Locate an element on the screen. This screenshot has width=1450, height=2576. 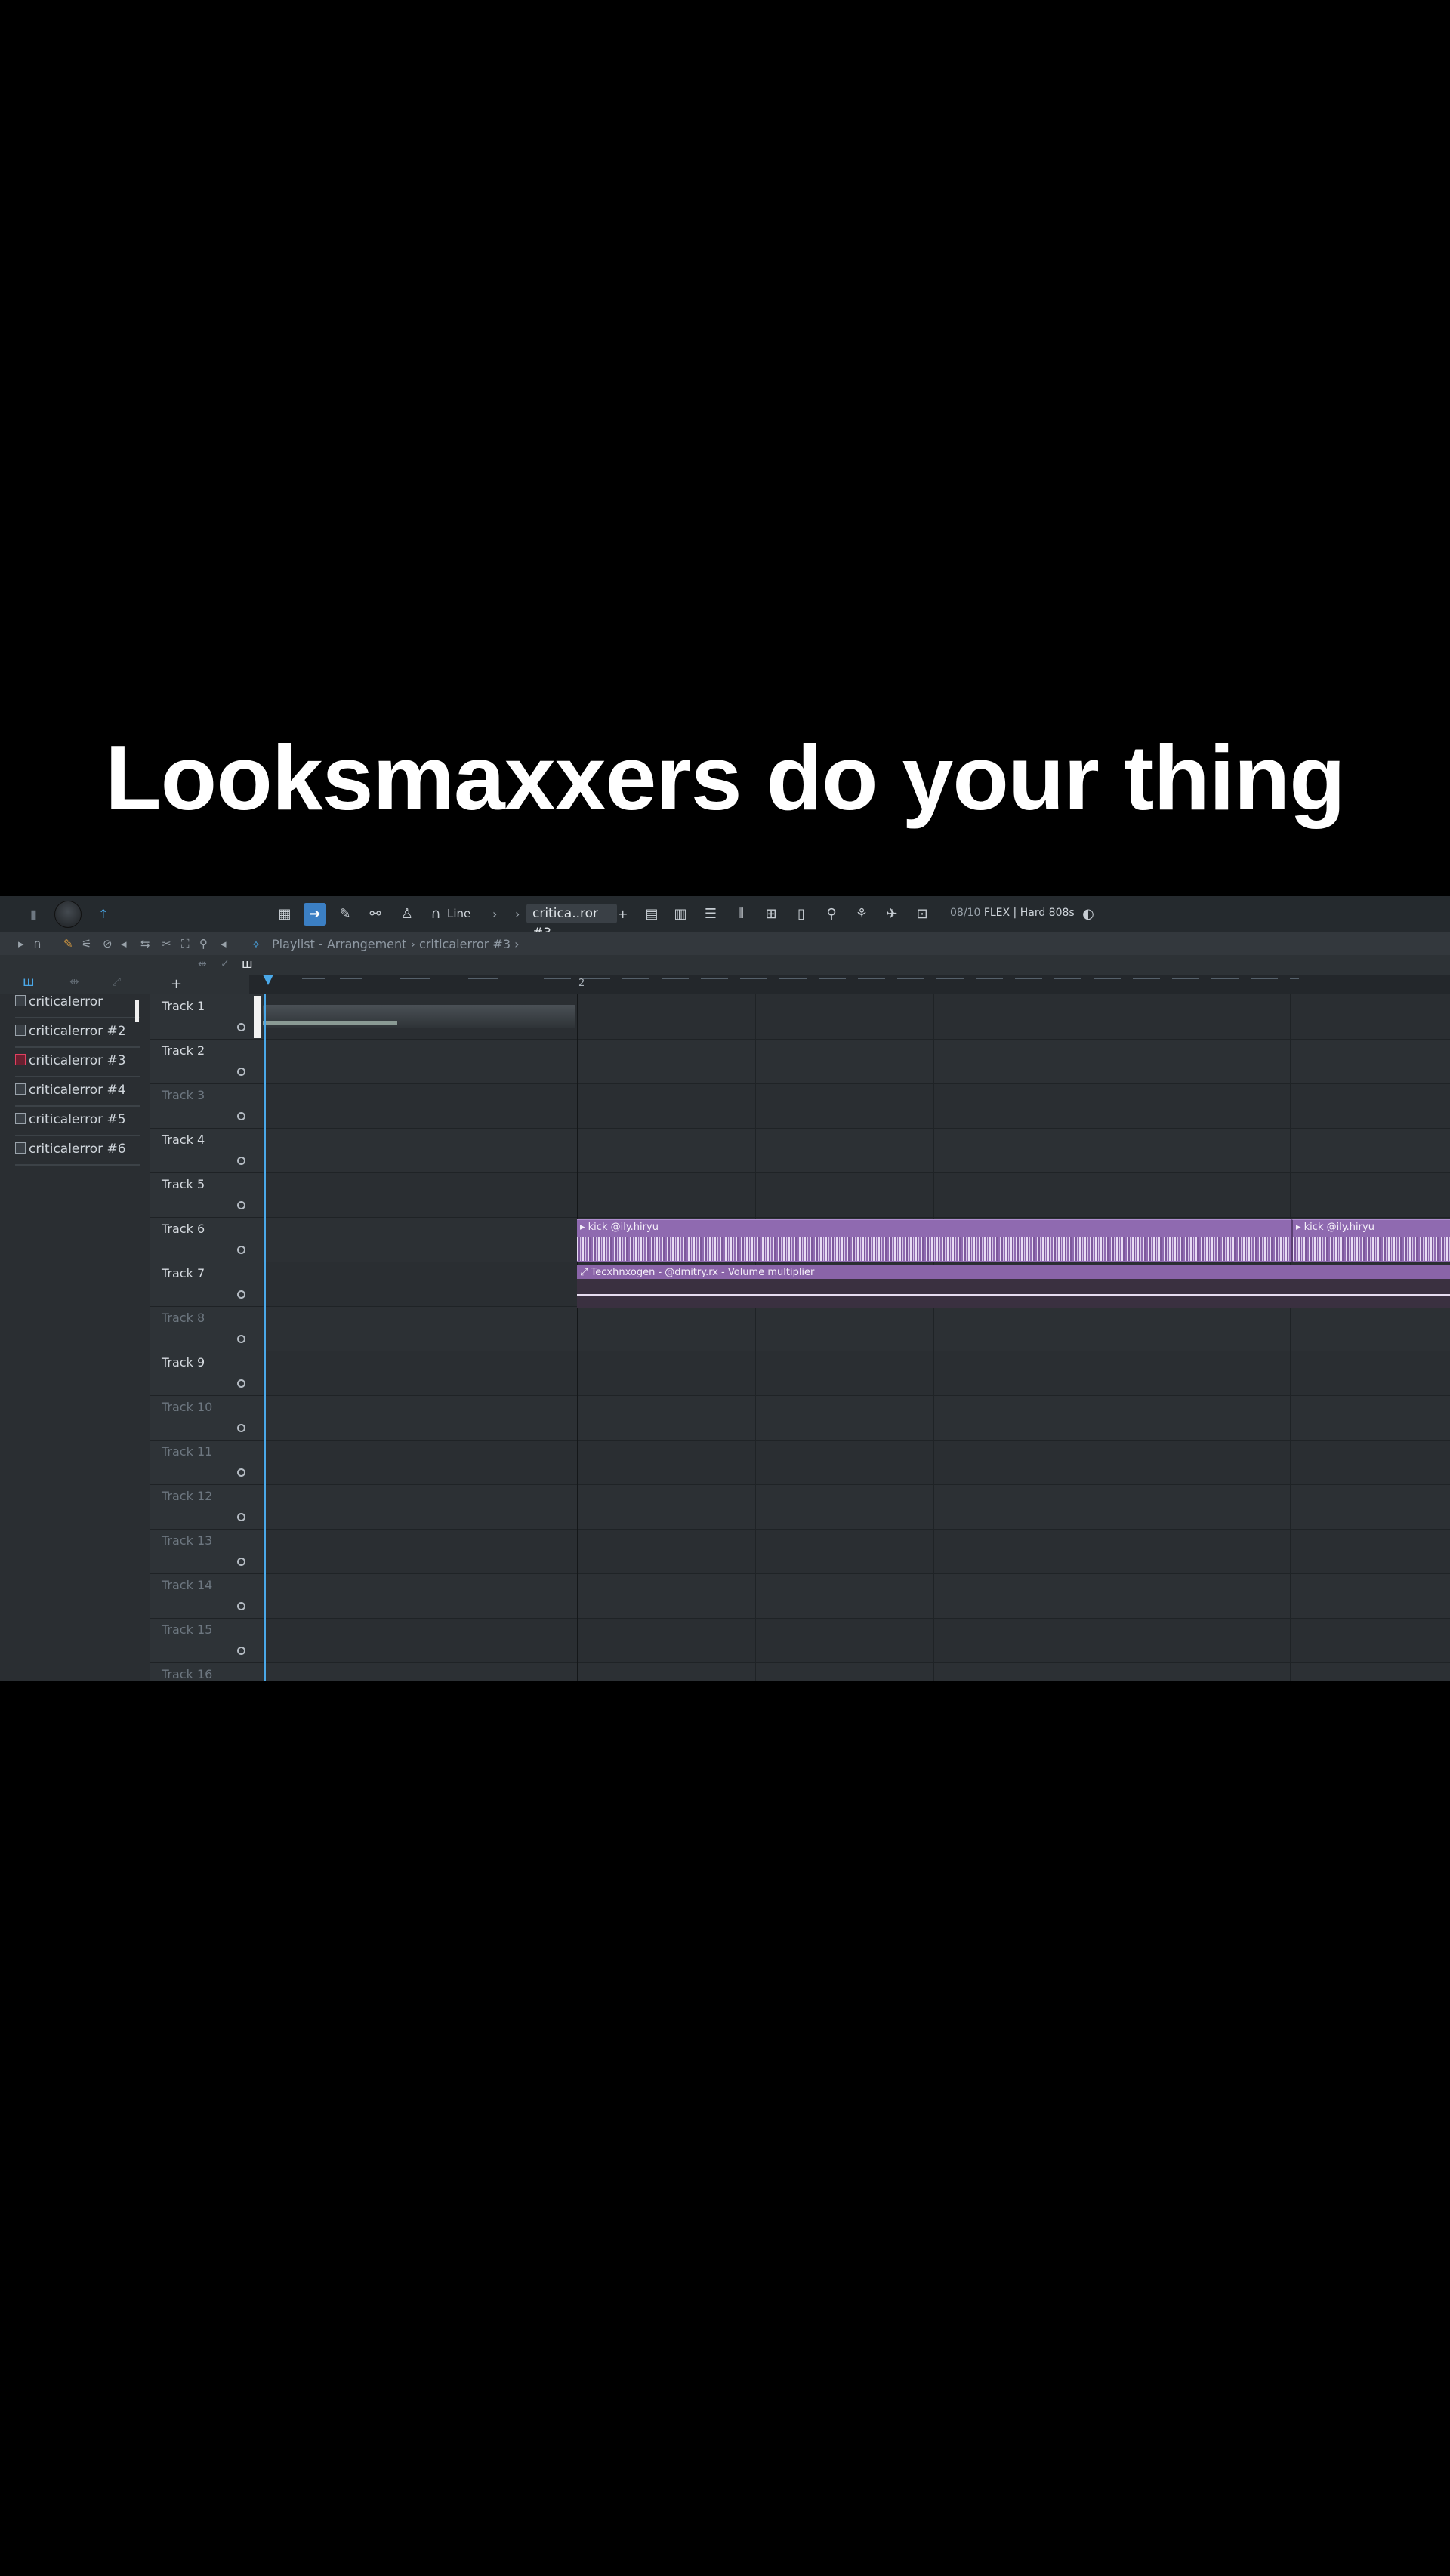
link-icon: ⚯ is located at coordinates (375, 914).